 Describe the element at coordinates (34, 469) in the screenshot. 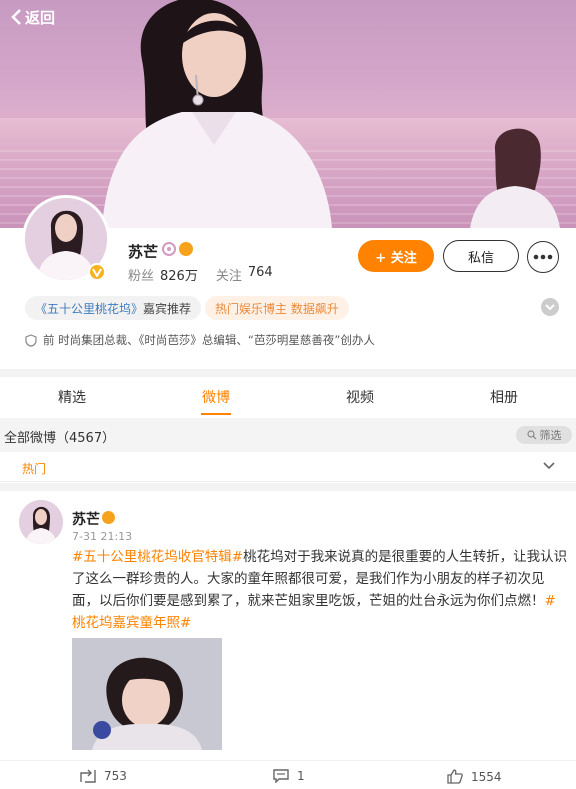

I see `hot-label: 热门` at that location.